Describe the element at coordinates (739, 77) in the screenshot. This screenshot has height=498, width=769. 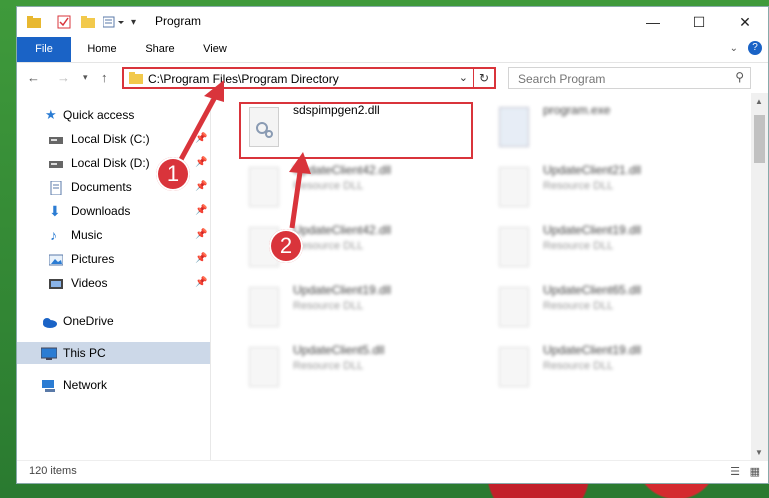
I see `search-icon: ⚲` at that location.